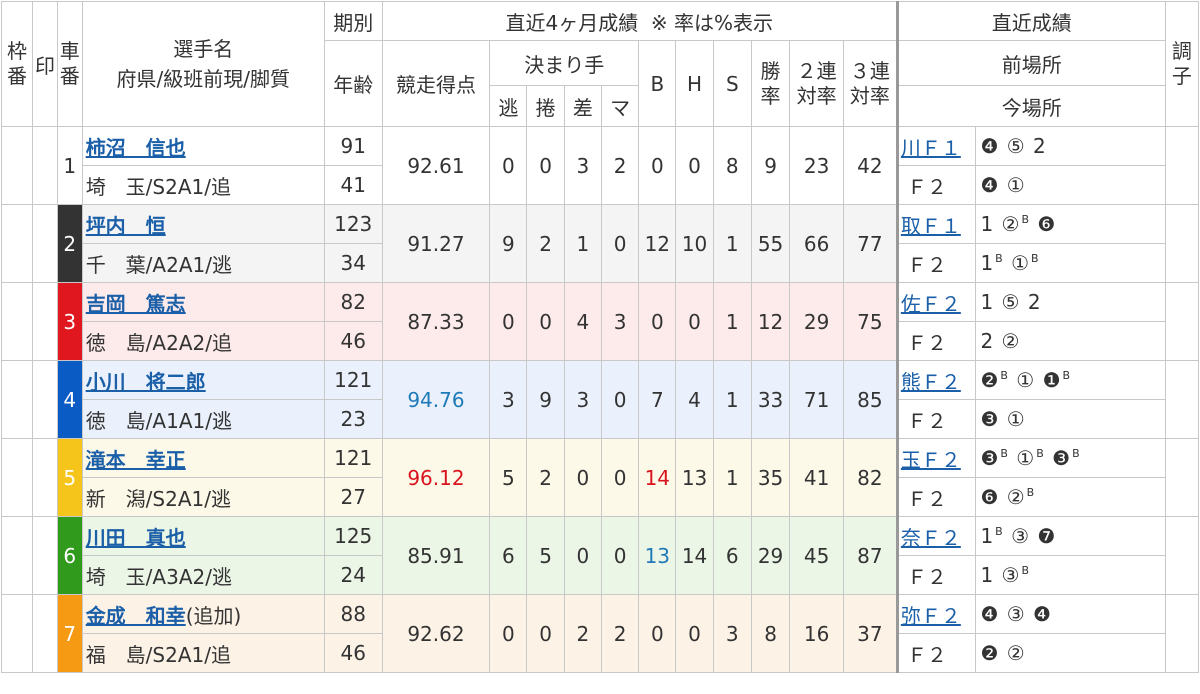  What do you see at coordinates (657, 477) in the screenshot?
I see `b-cell: 14` at bounding box center [657, 477].